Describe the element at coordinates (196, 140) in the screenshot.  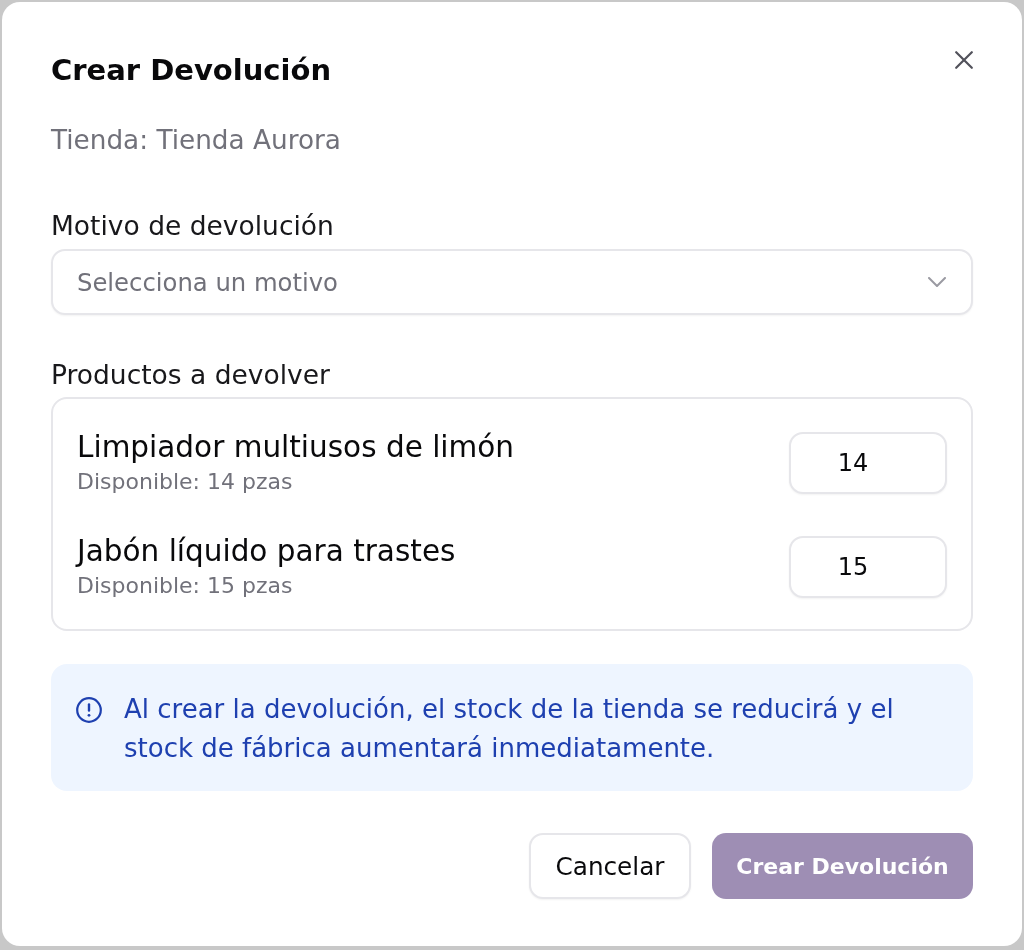
I see `store-name: Tienda: Tienda Aurora` at that location.